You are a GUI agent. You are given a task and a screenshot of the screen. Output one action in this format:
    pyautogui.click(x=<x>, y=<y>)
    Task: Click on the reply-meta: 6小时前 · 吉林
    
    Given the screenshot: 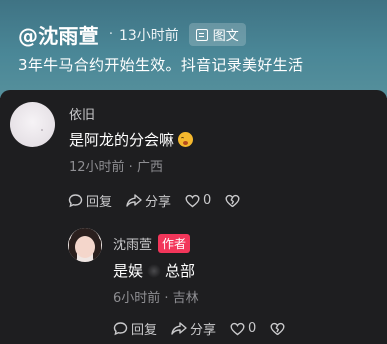 What is the action you would take?
    pyautogui.click(x=156, y=298)
    